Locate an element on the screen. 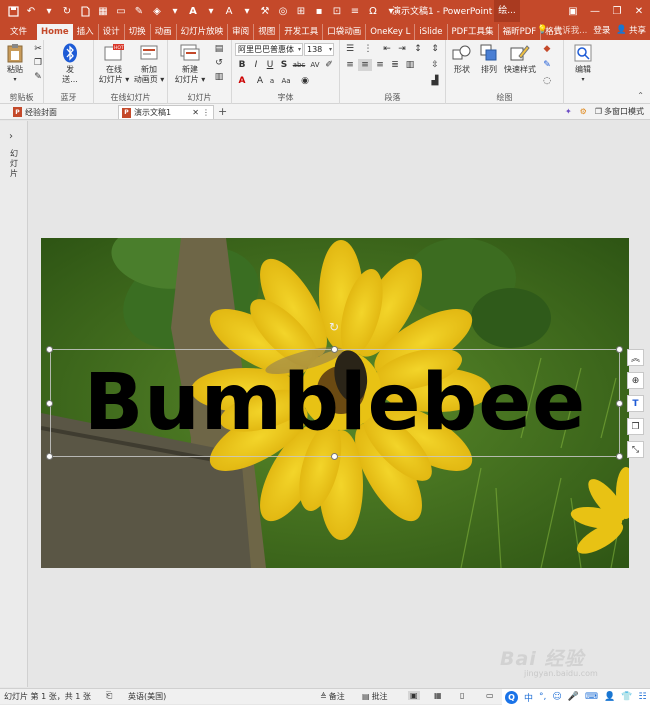  strikethrough-icon: abc is located at coordinates (299, 65).